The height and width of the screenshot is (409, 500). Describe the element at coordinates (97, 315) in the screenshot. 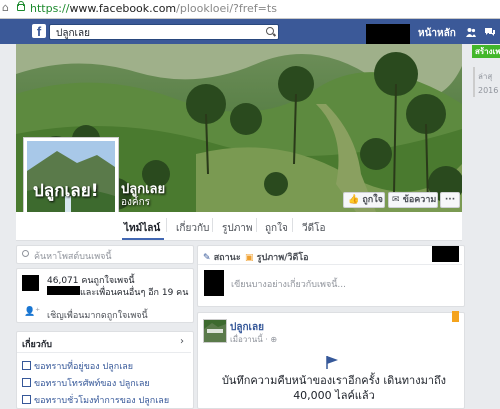

I see `invite-friends-link: เชิญเพื่อนมากดถูกใจเพจนี้` at that location.